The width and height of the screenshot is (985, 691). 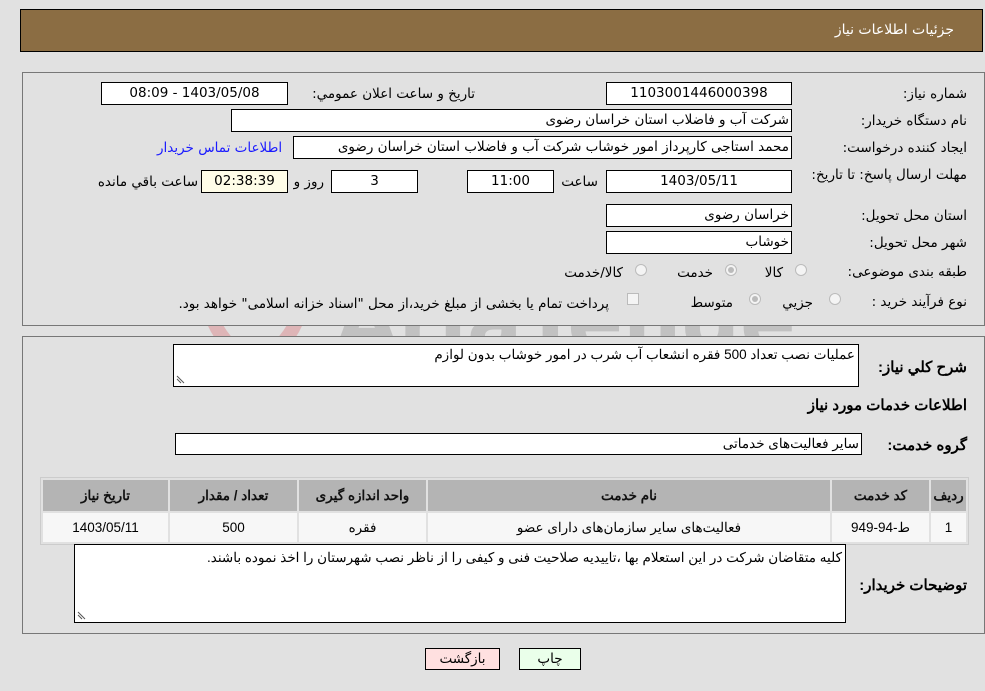 I want to click on cell-service-code: ط-94-949, so click(x=880, y=527).